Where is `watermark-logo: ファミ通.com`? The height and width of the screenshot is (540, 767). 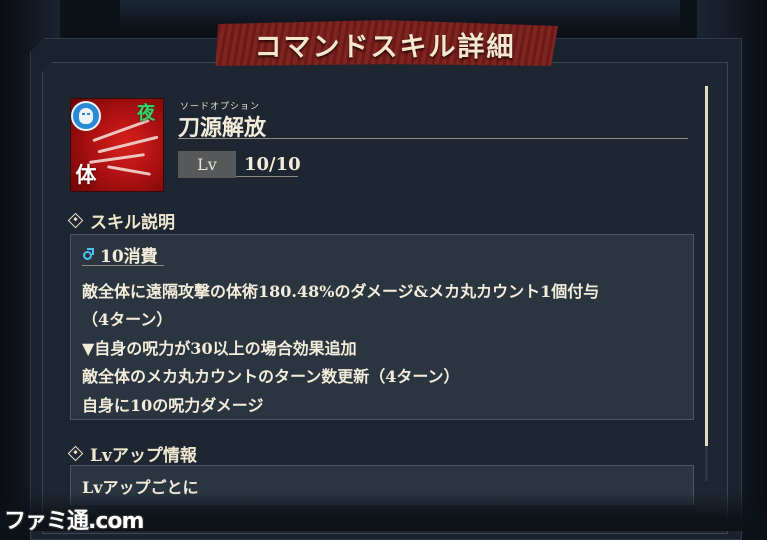 watermark-logo: ファミ通.com is located at coordinates (74, 521).